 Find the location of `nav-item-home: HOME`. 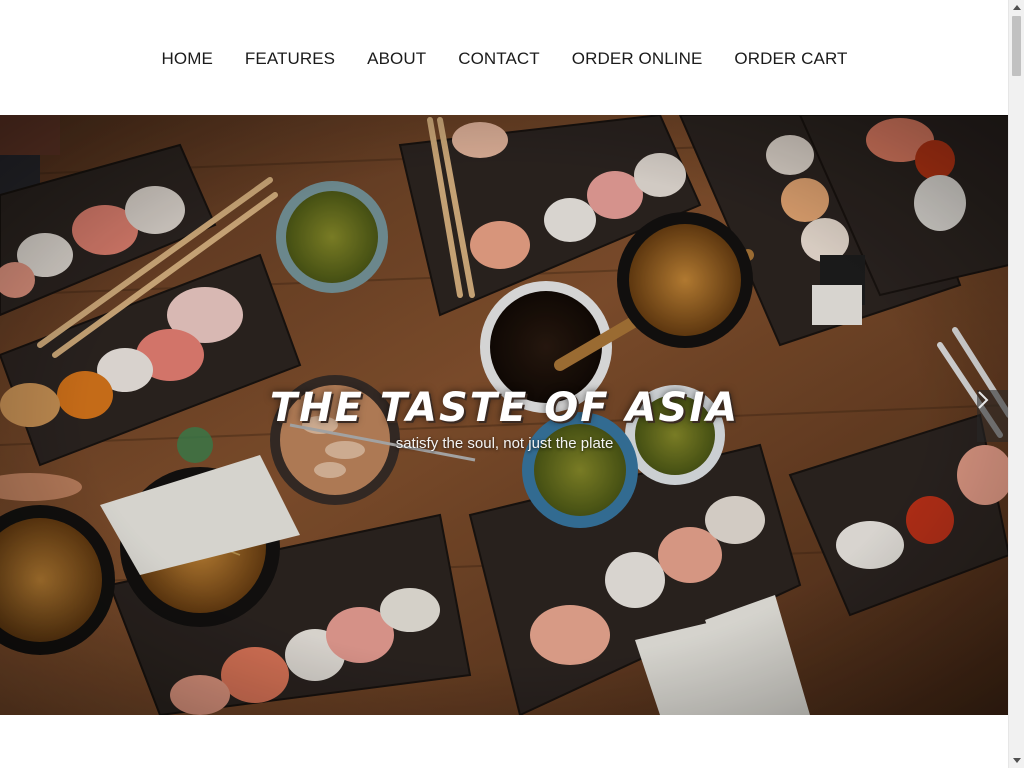

nav-item-home: HOME is located at coordinates (187, 59).